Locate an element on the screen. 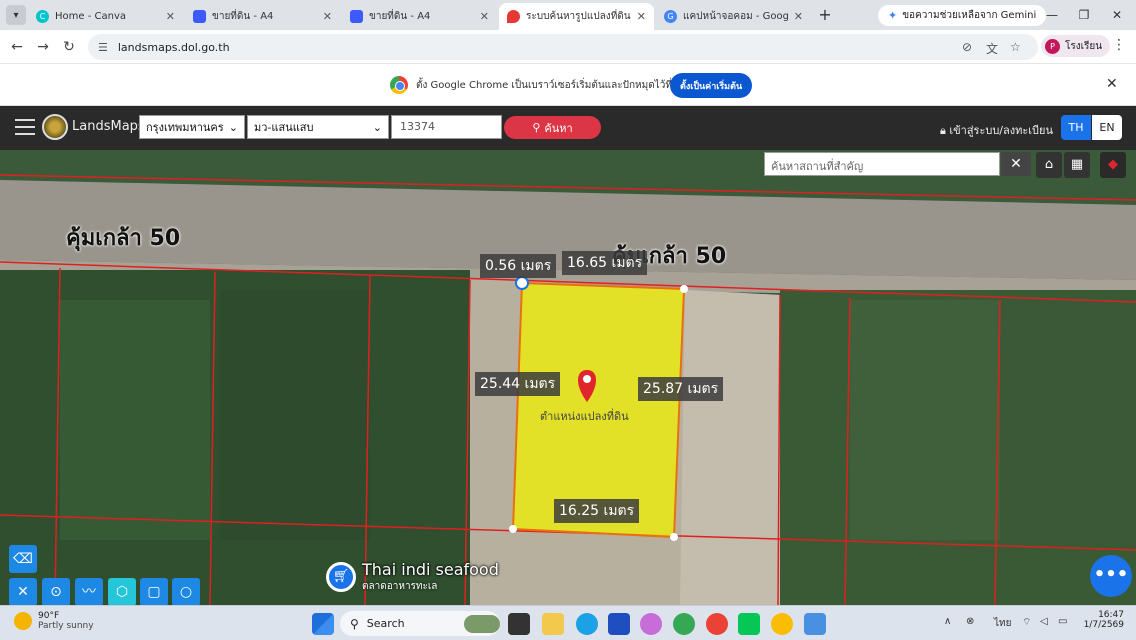 The height and width of the screenshot is (640, 1136). measurement-label: 25.87 เมตร is located at coordinates (681, 389).